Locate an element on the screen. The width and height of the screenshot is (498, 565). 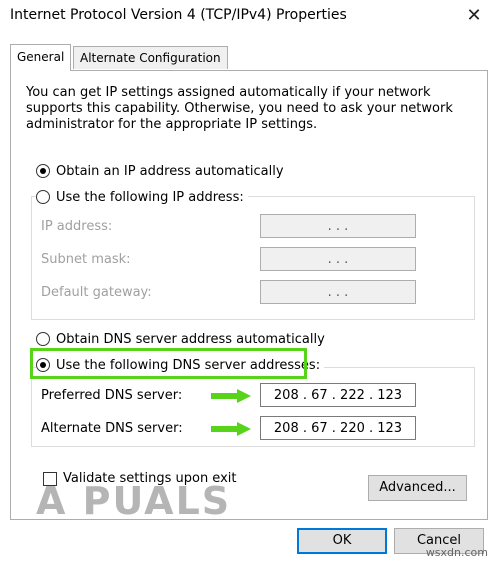
highlight-box is located at coordinates (168, 363).